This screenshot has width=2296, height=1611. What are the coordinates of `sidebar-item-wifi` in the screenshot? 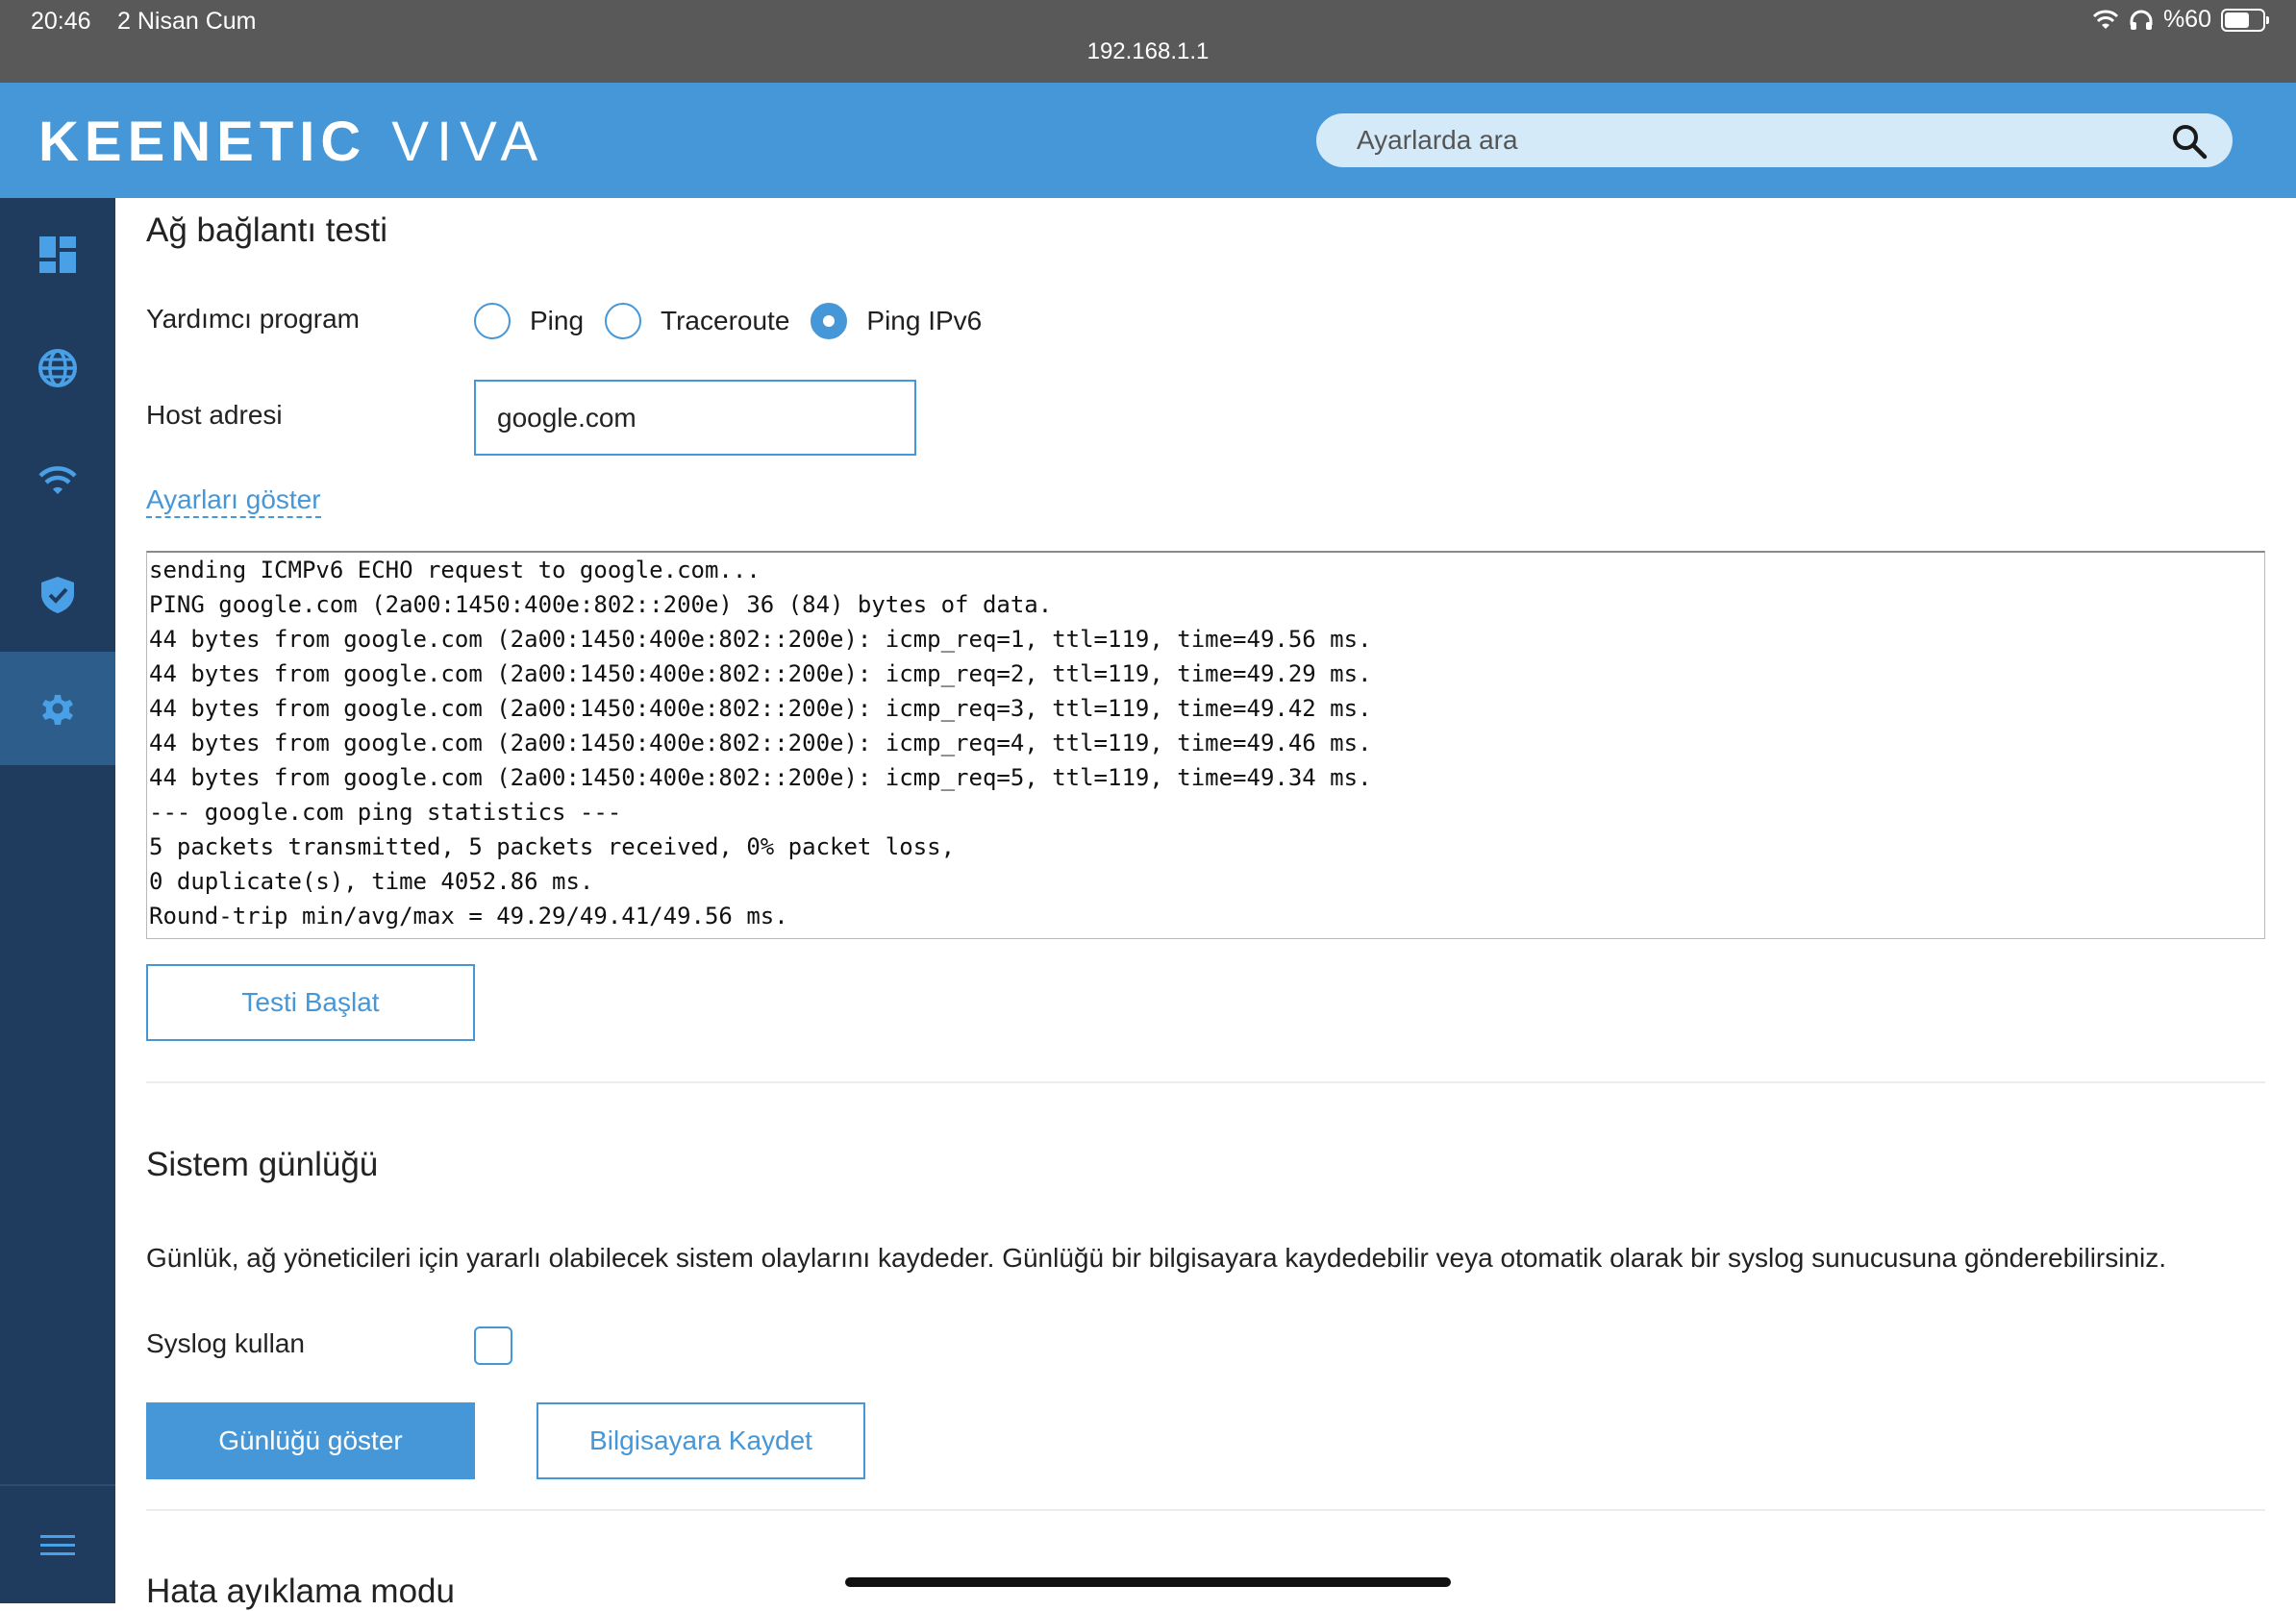 It's located at (57, 481).